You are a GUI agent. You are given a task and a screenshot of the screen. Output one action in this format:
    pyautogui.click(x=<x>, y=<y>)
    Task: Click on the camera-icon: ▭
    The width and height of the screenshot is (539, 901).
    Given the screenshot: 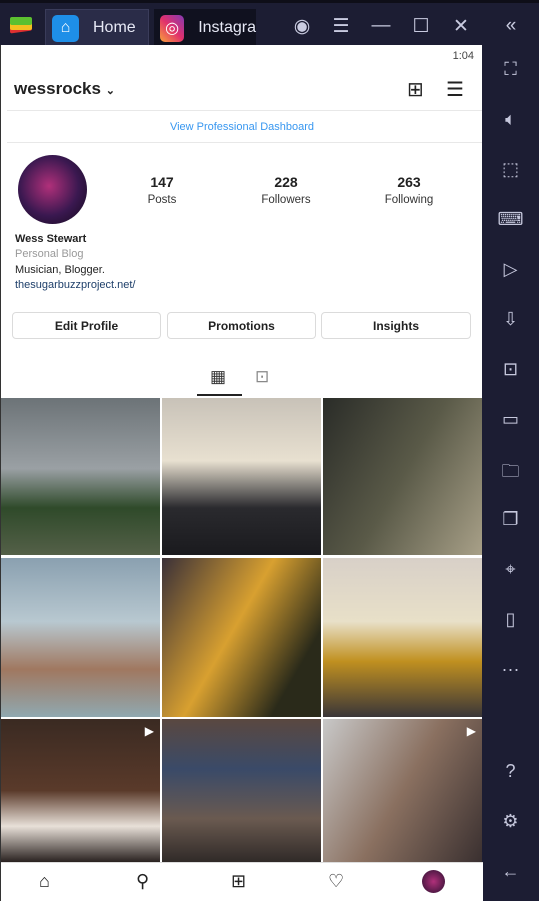 What is the action you would take?
    pyautogui.click(x=510, y=419)
    